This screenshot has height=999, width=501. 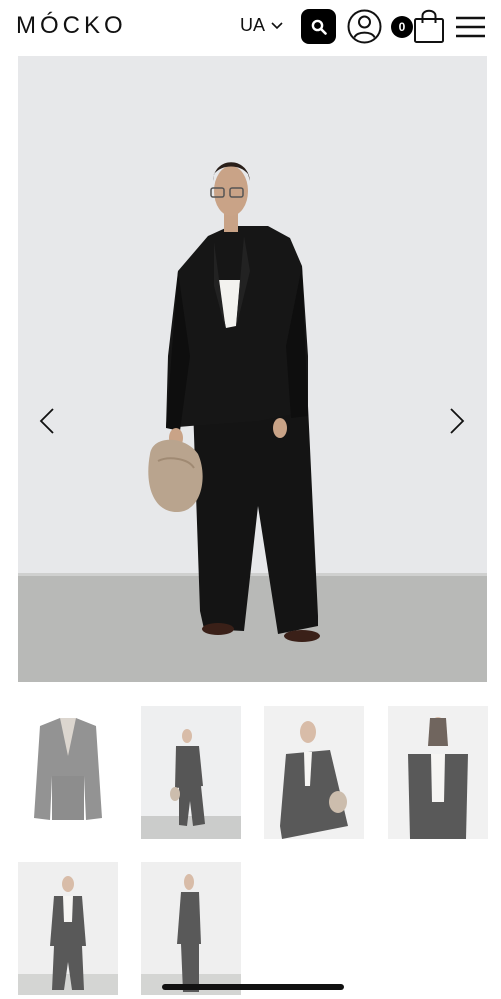 I want to click on thumb-full-look-front, so click(x=191, y=772).